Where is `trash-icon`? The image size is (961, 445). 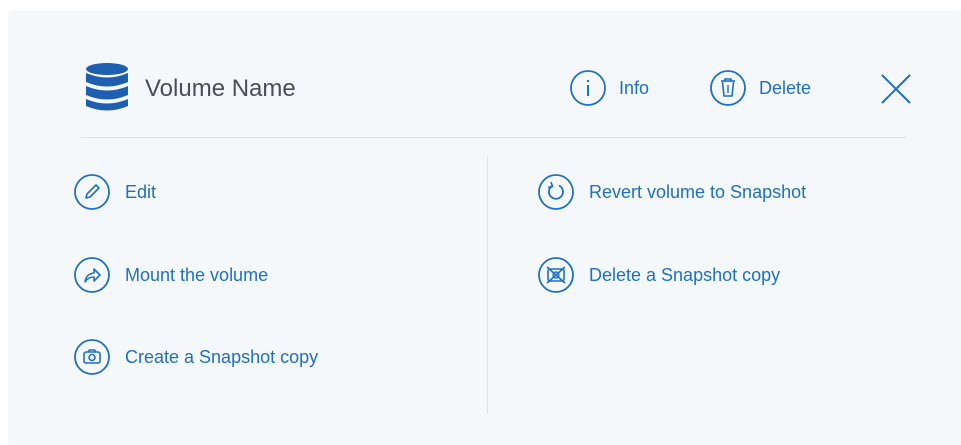 trash-icon is located at coordinates (728, 88).